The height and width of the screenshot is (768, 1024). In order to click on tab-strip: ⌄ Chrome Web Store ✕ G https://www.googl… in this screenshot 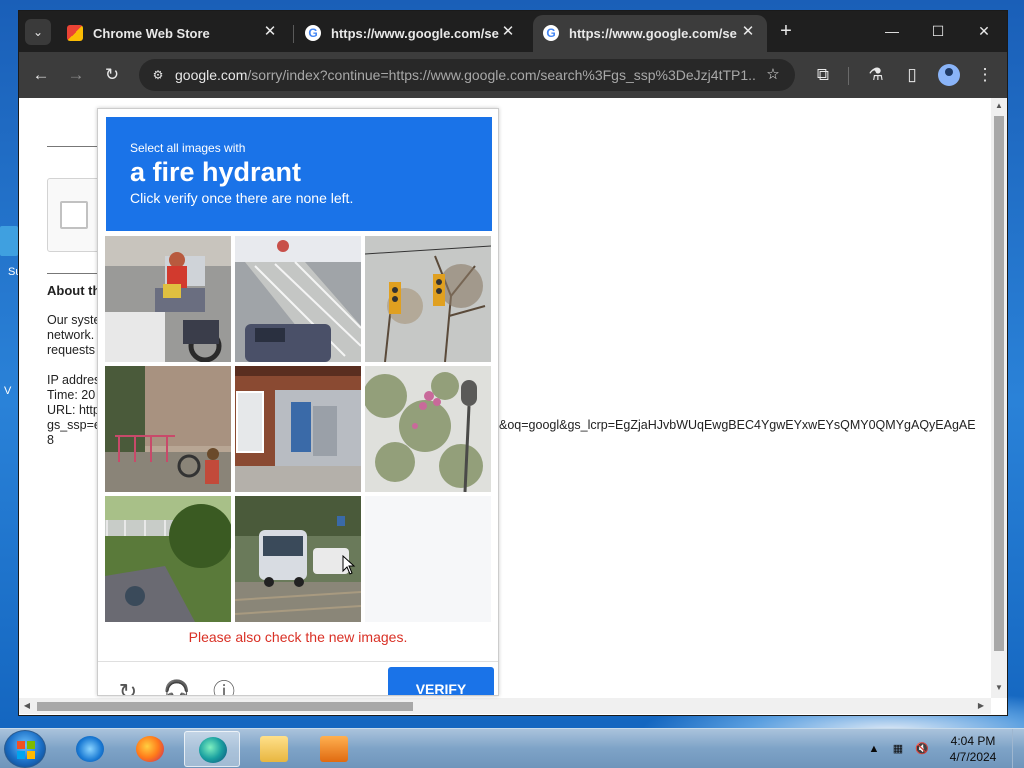, I will do `click(513, 31)`.